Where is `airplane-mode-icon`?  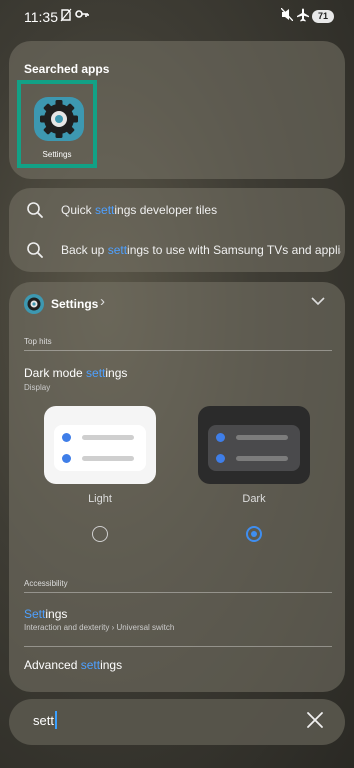 airplane-mode-icon is located at coordinates (303, 16).